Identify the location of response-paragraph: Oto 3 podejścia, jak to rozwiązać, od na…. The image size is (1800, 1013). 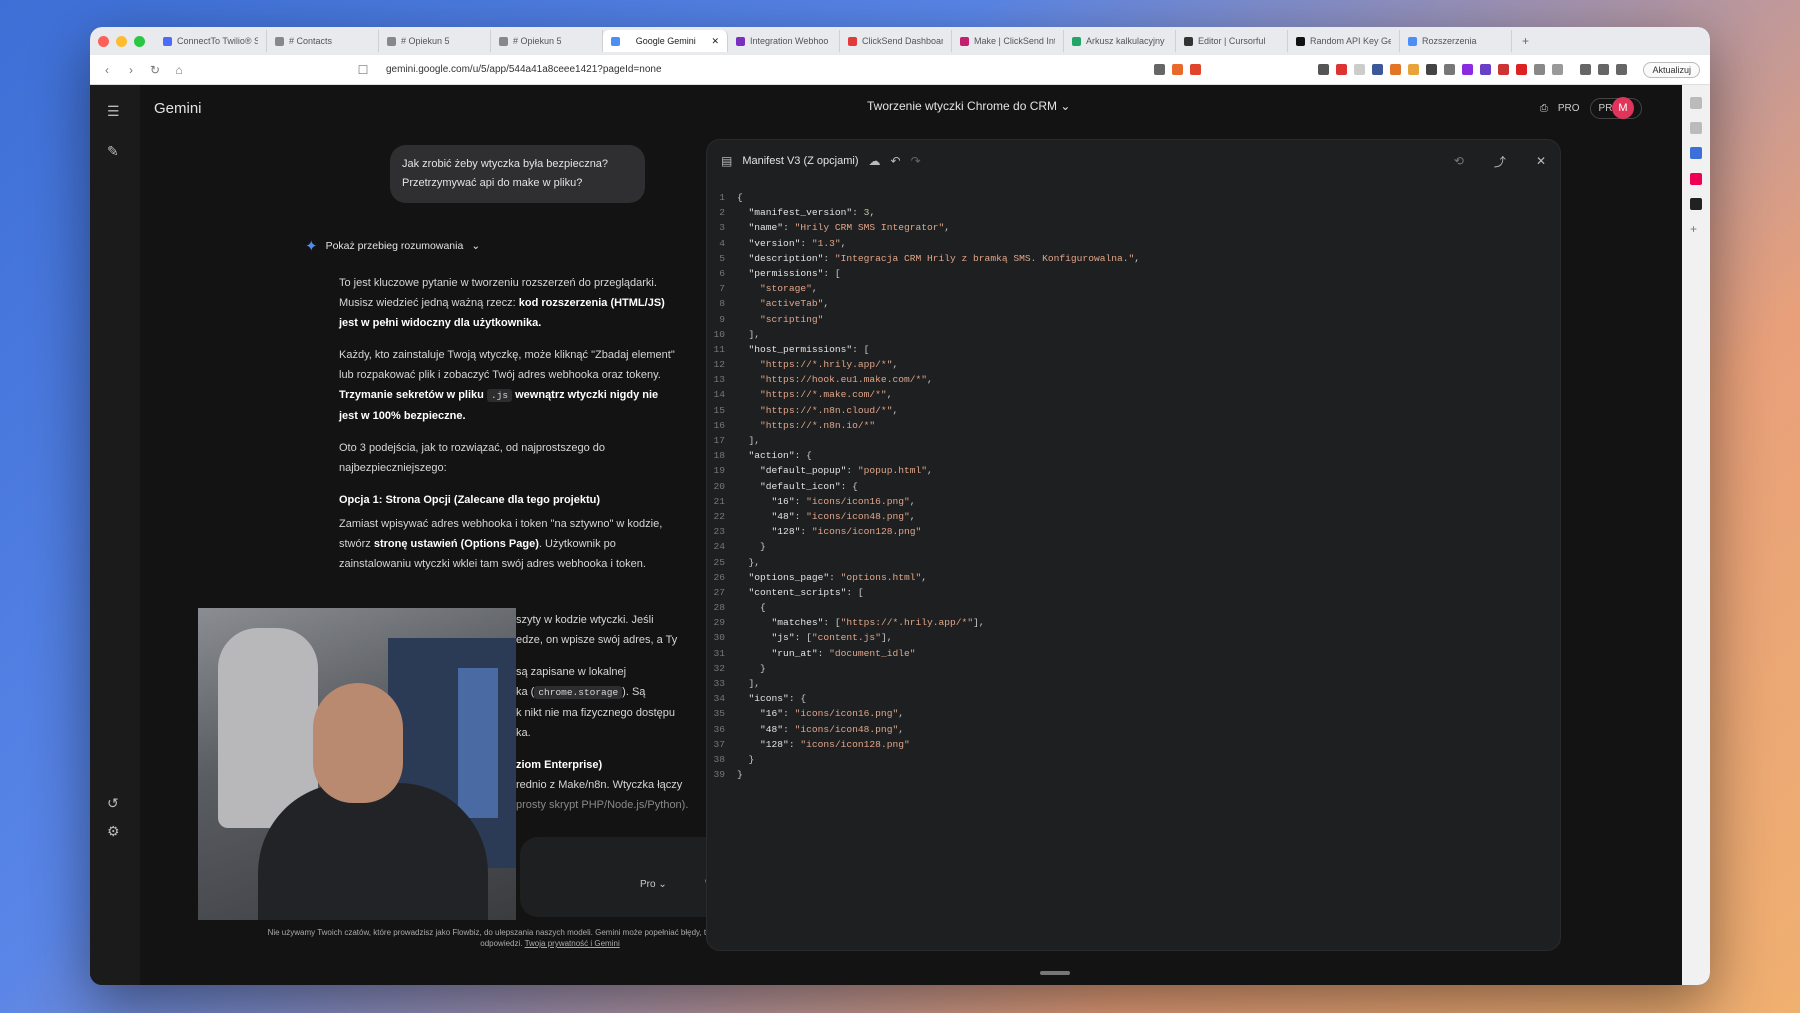
(472, 458).